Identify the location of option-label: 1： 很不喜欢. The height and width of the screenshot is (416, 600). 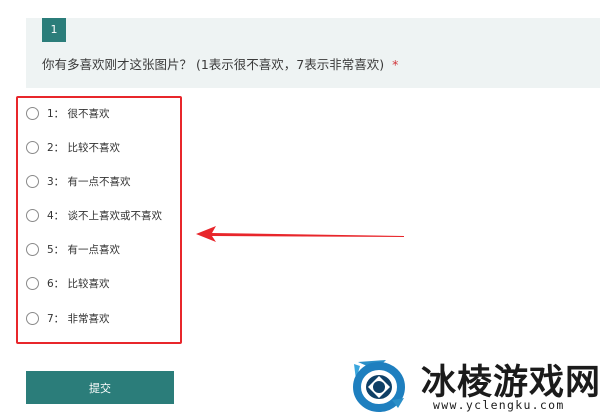
(78, 113).